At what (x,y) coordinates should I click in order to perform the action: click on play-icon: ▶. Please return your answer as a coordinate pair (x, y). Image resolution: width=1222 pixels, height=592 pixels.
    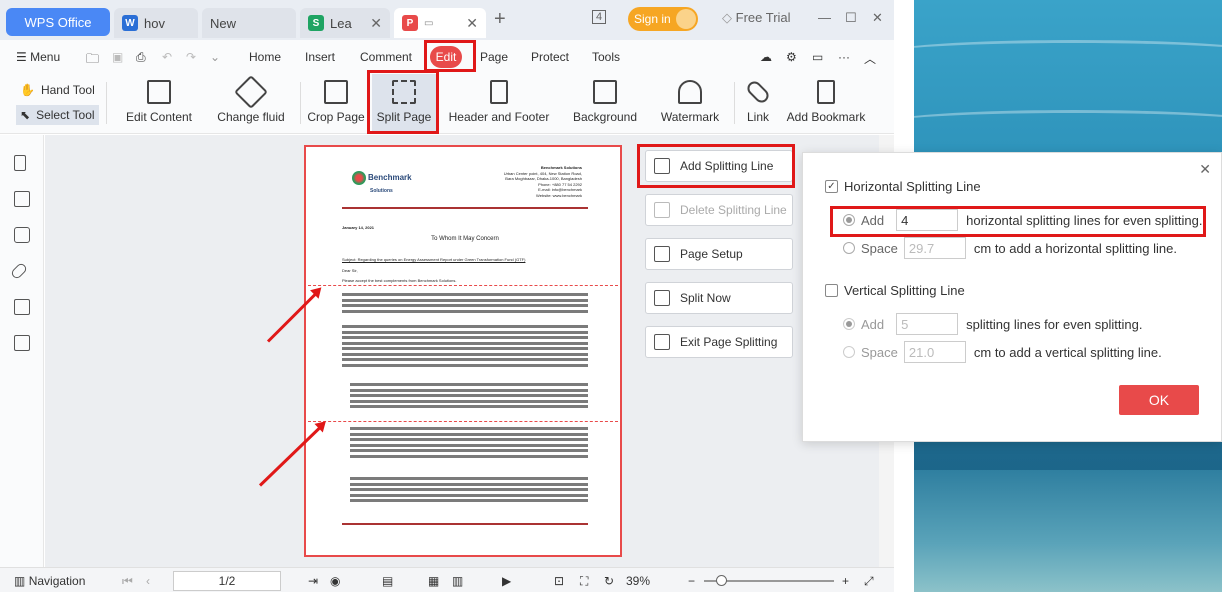
    Looking at the image, I should click on (506, 581).